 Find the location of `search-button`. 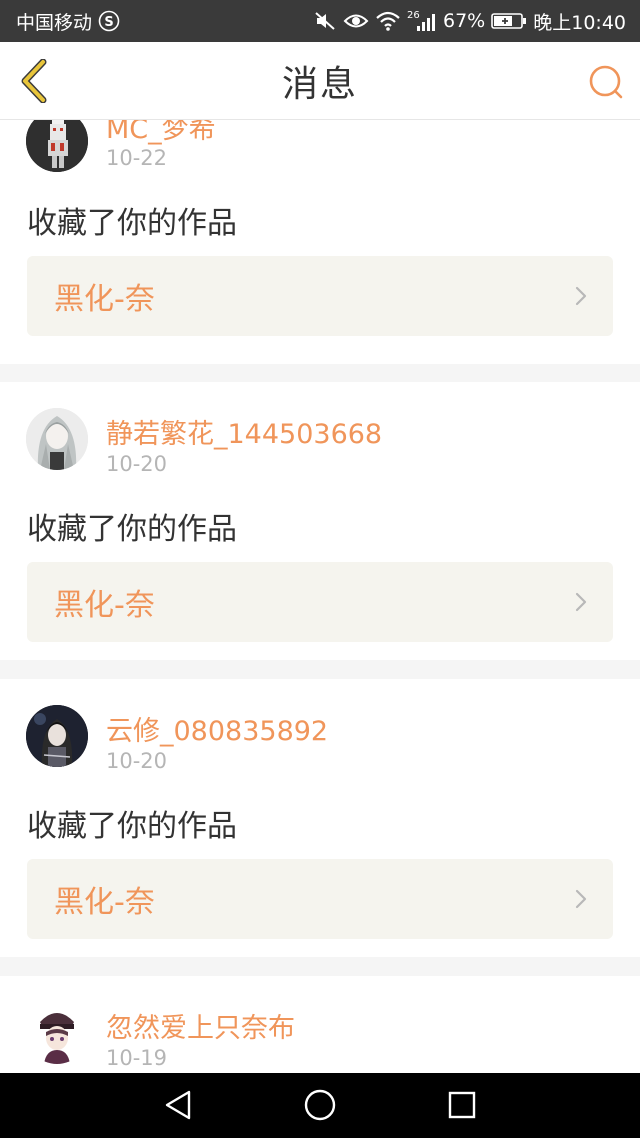

search-button is located at coordinates (606, 82).